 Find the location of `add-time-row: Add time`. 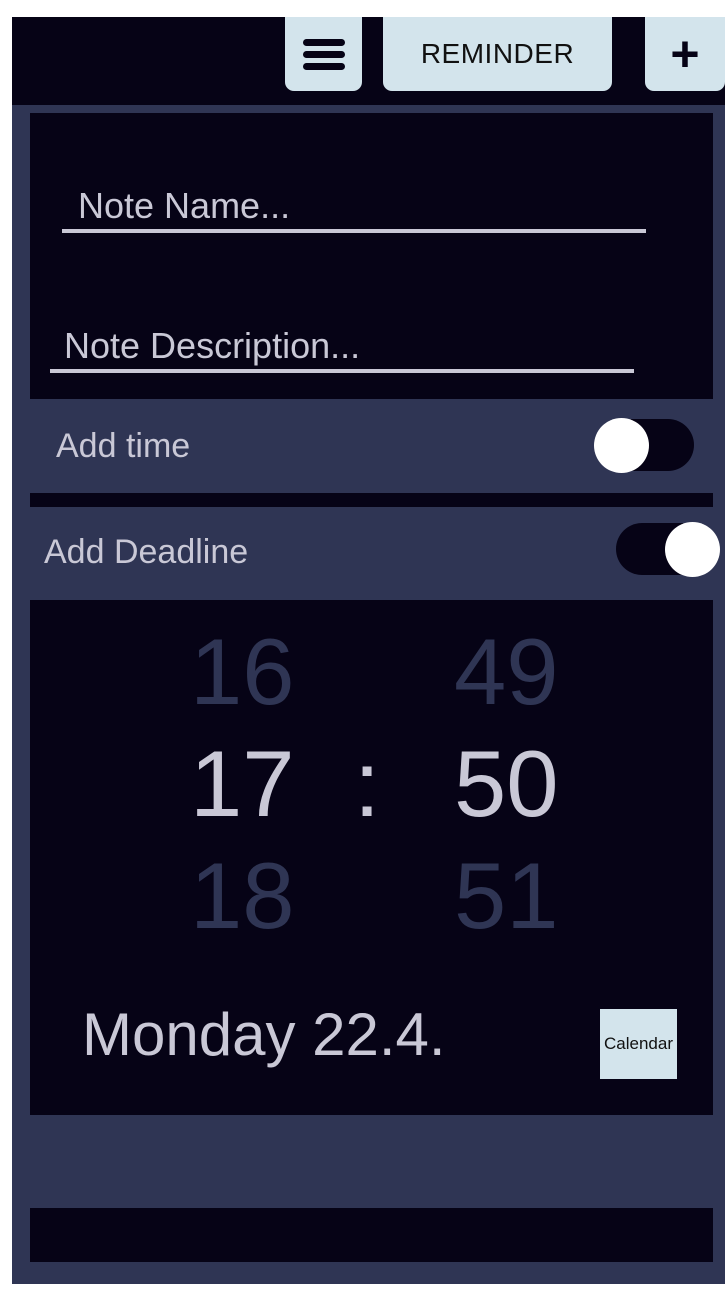

add-time-row: Add time is located at coordinates (371, 446).